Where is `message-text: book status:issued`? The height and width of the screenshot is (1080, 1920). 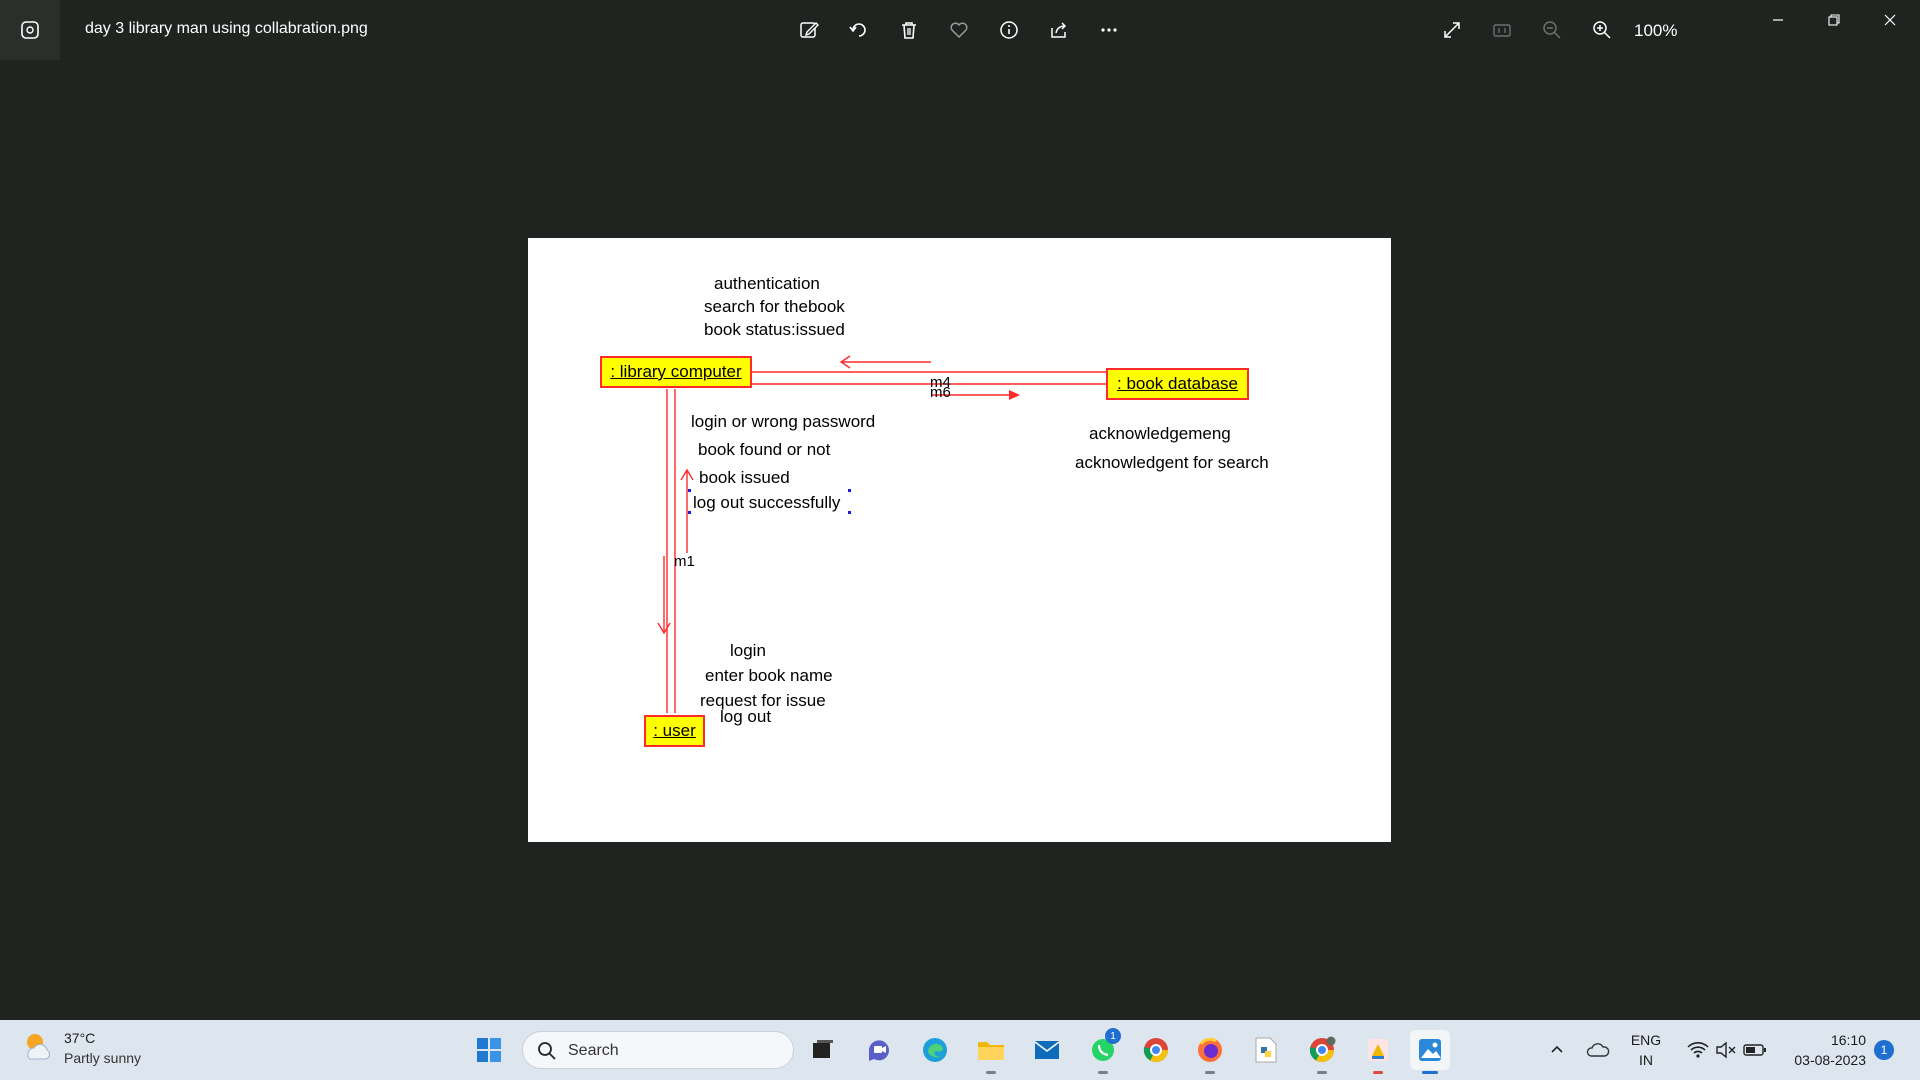
message-text: book status:issued is located at coordinates (774, 329).